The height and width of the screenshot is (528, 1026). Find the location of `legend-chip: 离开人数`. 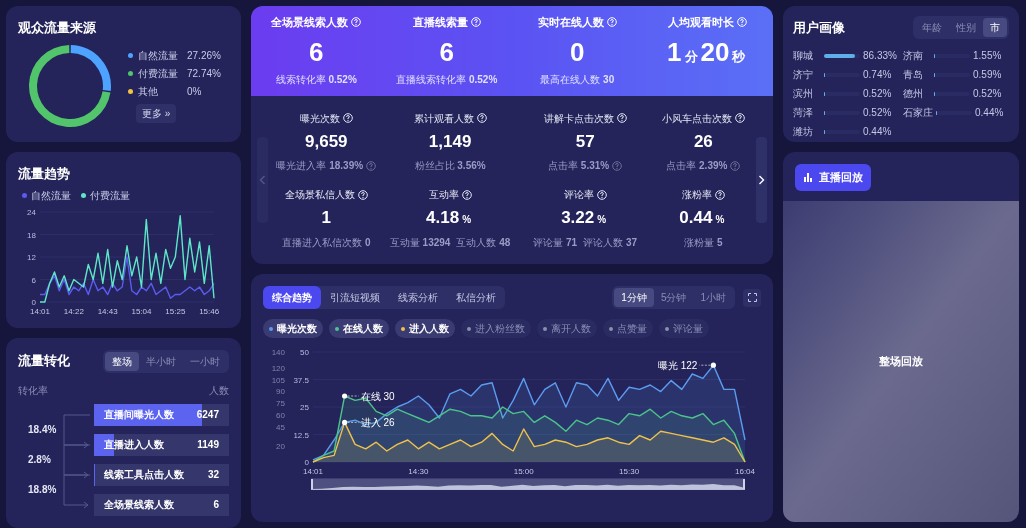

legend-chip: 离开人数 is located at coordinates (567, 328).